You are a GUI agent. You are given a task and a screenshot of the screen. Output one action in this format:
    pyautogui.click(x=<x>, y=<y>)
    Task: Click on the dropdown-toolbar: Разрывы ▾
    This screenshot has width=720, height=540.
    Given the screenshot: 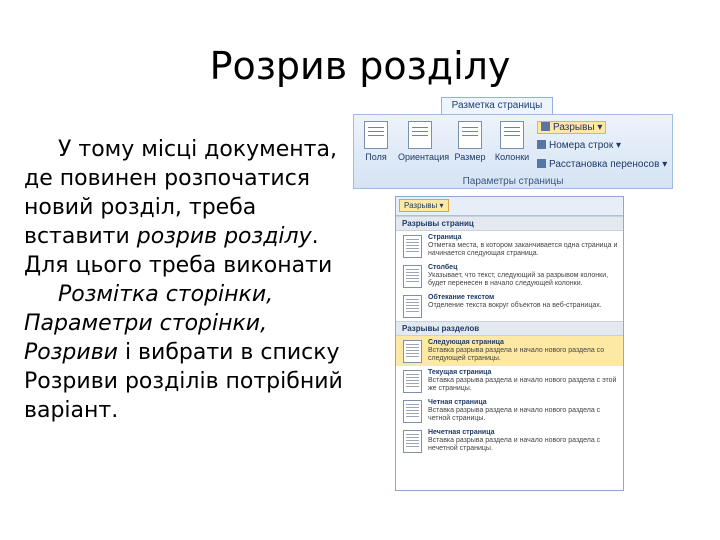 What is the action you would take?
    pyautogui.click(x=509, y=206)
    